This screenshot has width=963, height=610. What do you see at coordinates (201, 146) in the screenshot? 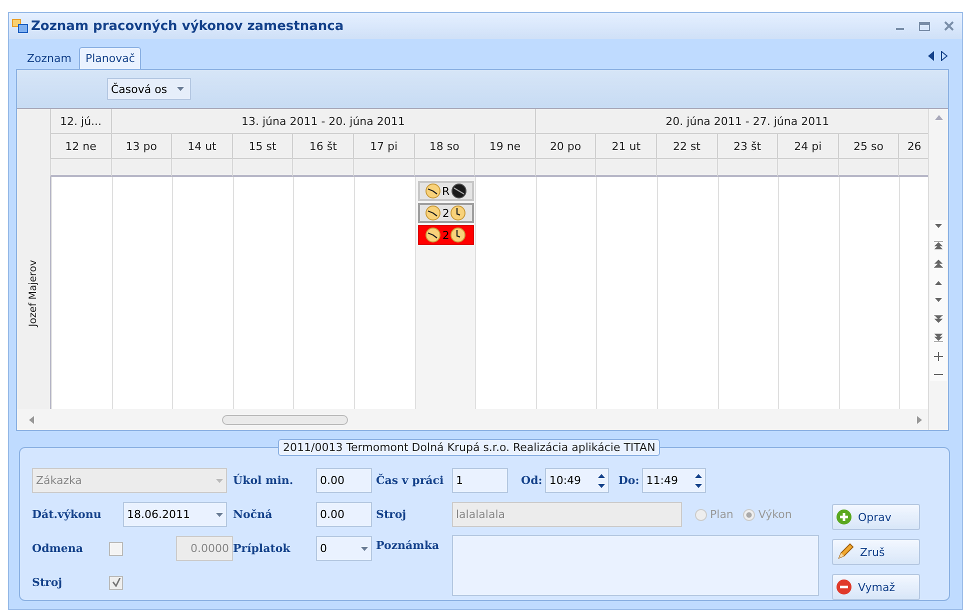
I see `day-header: 14 ut` at bounding box center [201, 146].